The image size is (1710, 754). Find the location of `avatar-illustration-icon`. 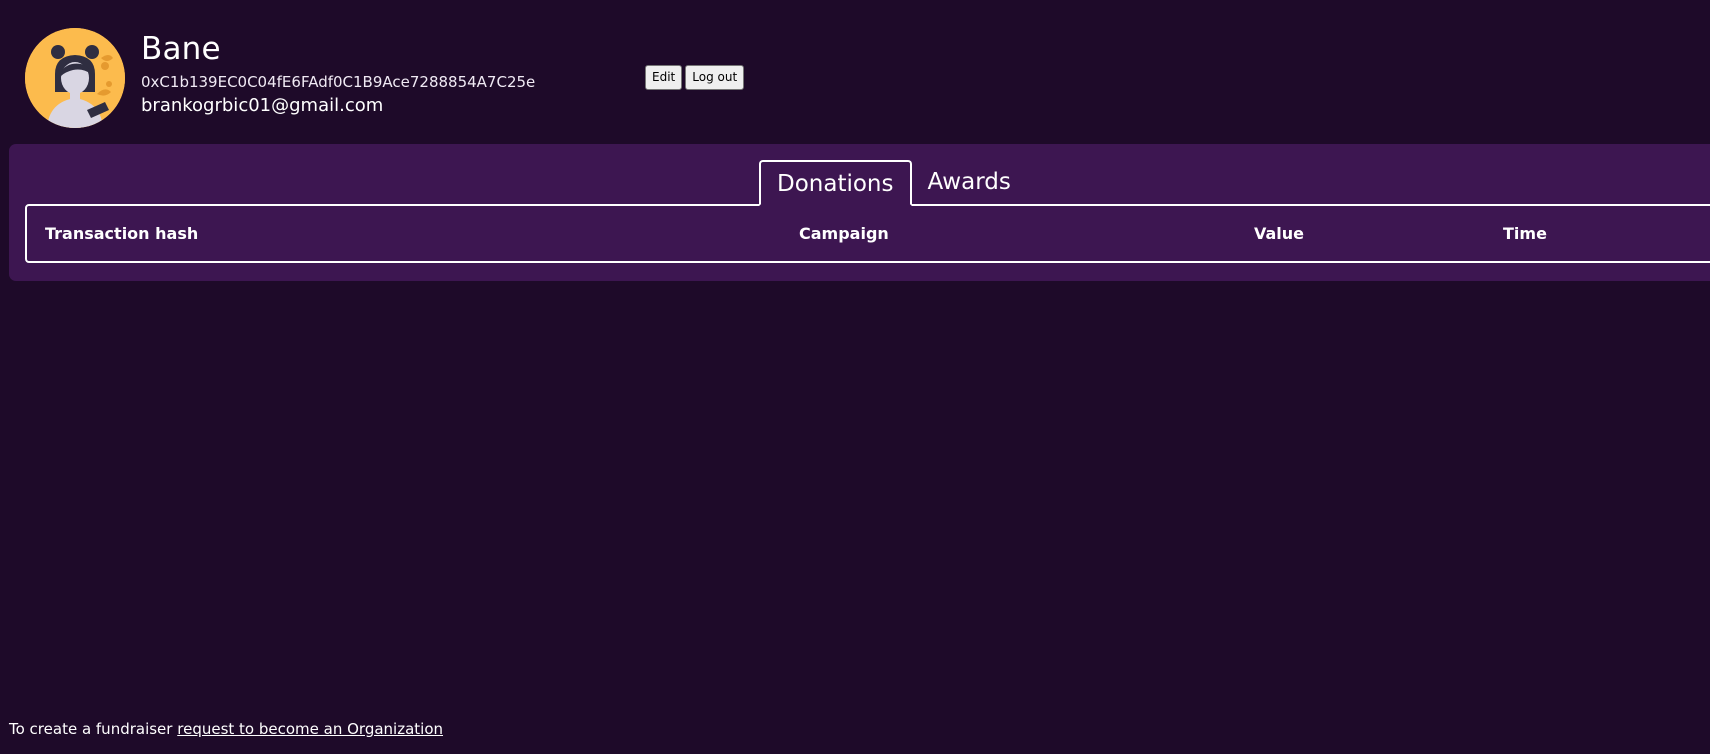

avatar-illustration-icon is located at coordinates (75, 78).